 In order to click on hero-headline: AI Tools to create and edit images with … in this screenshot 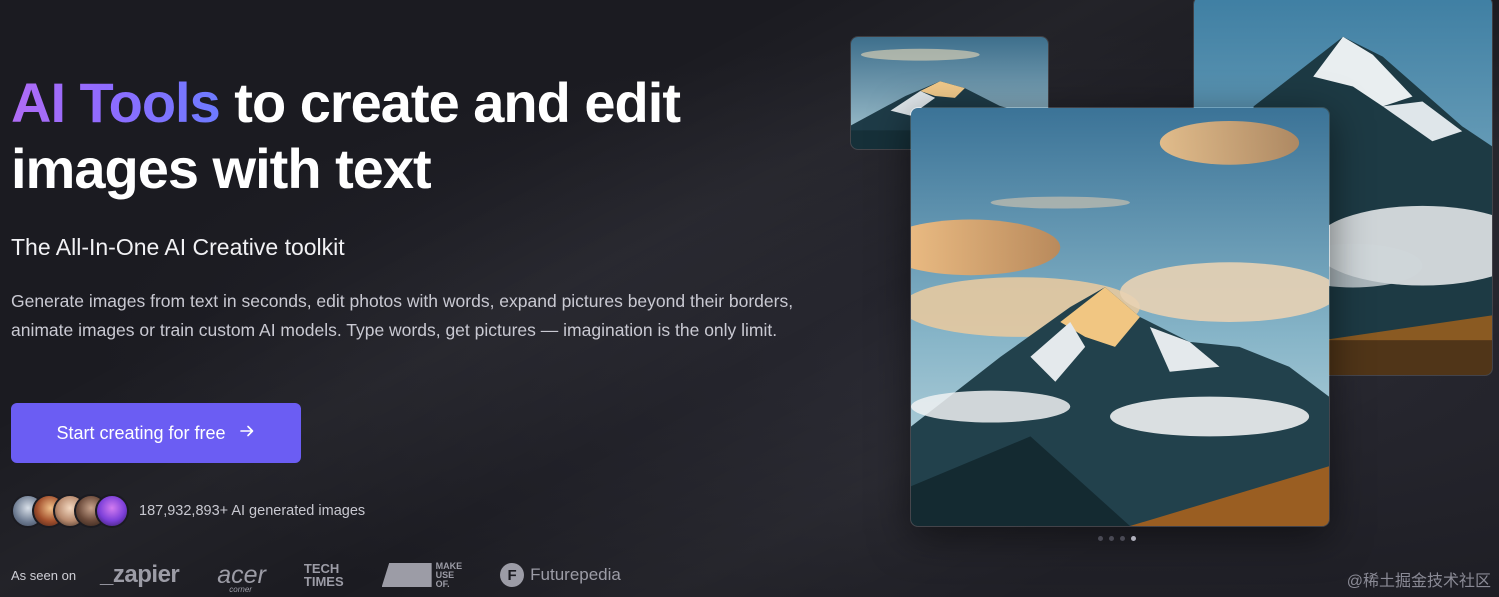, I will do `click(421, 136)`.